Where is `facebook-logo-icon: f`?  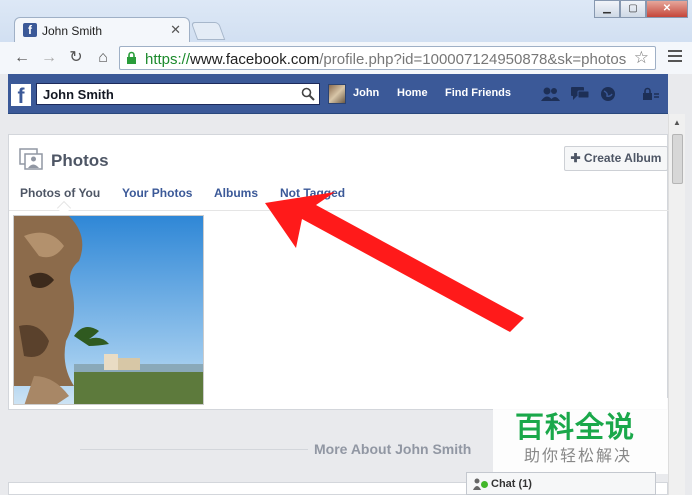
facebook-logo-icon: f is located at coordinates (21, 96).